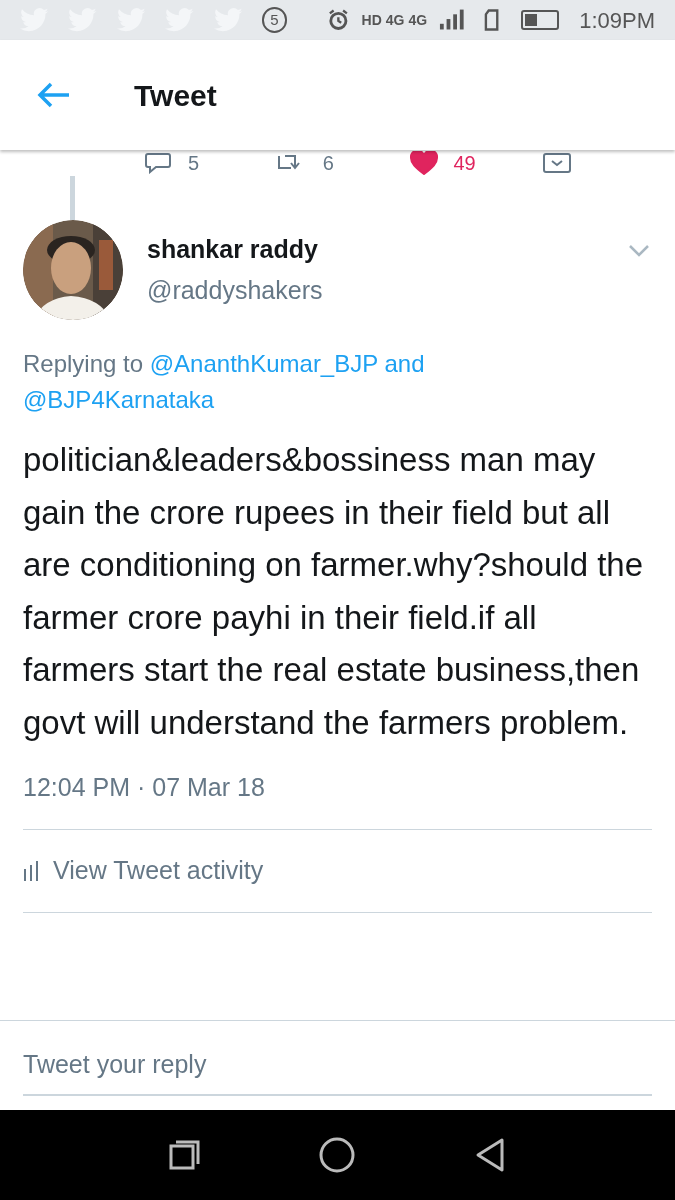 Image resolution: width=675 pixels, height=1200 pixels. I want to click on action-count: 49, so click(464, 163).